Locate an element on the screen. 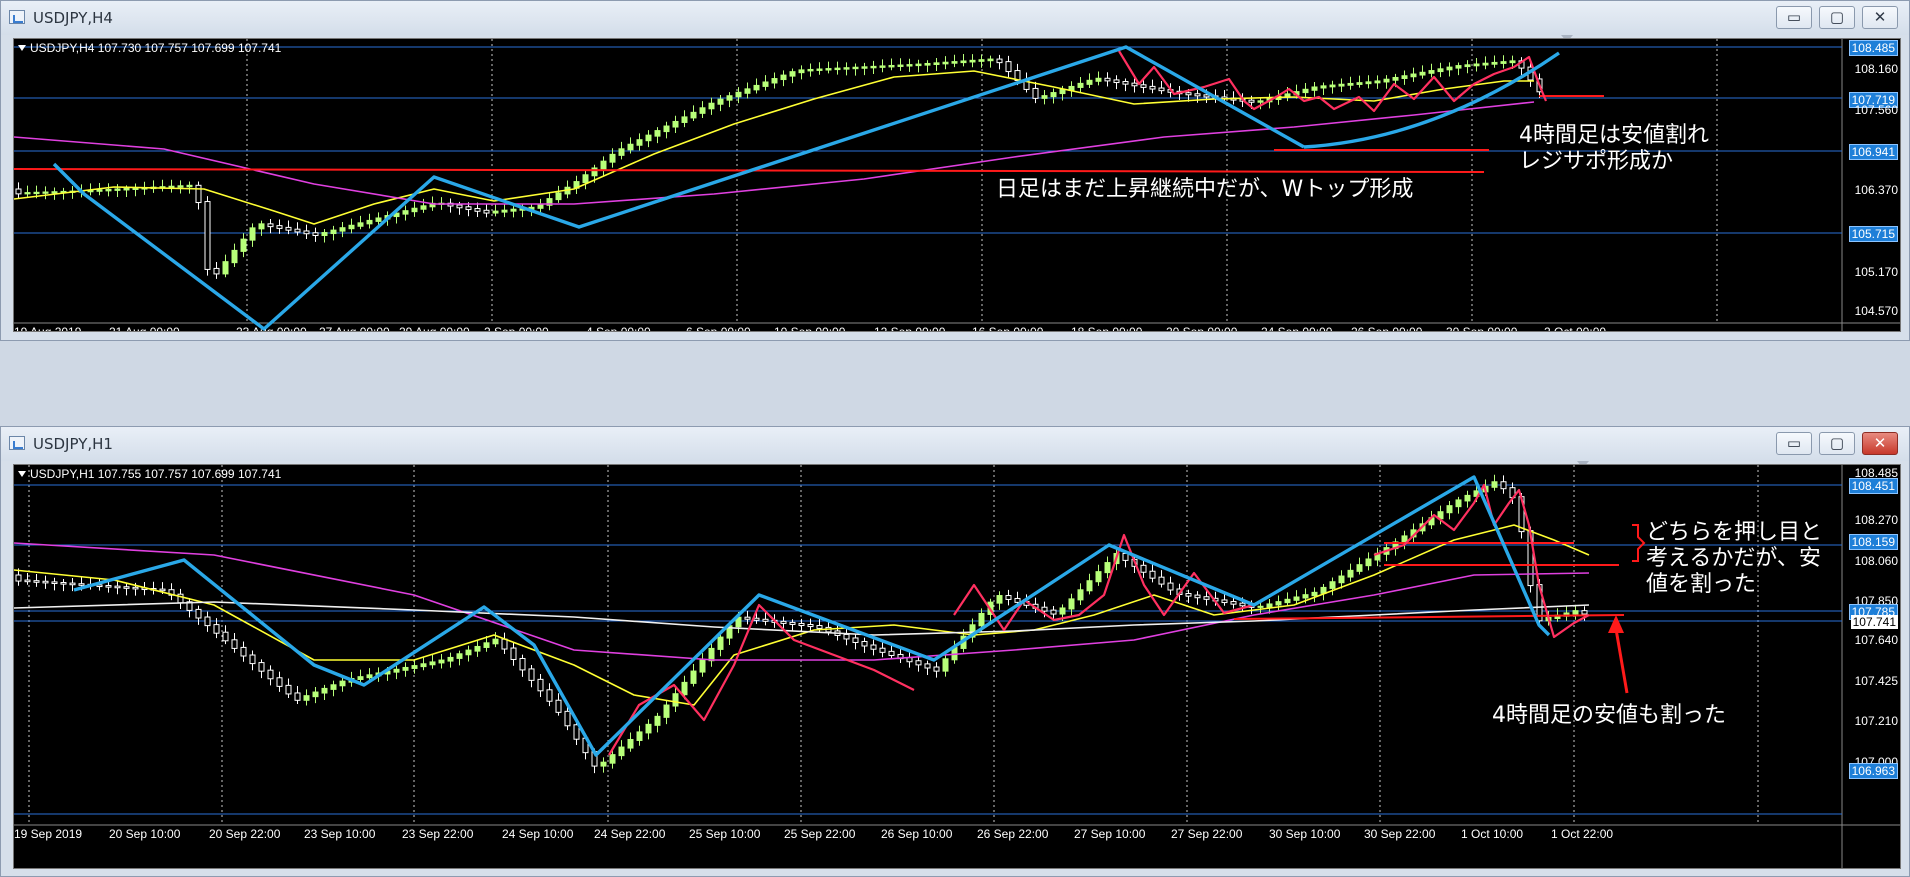 This screenshot has width=1910, height=877. price-axis-label: 106.370 is located at coordinates (1876, 190).